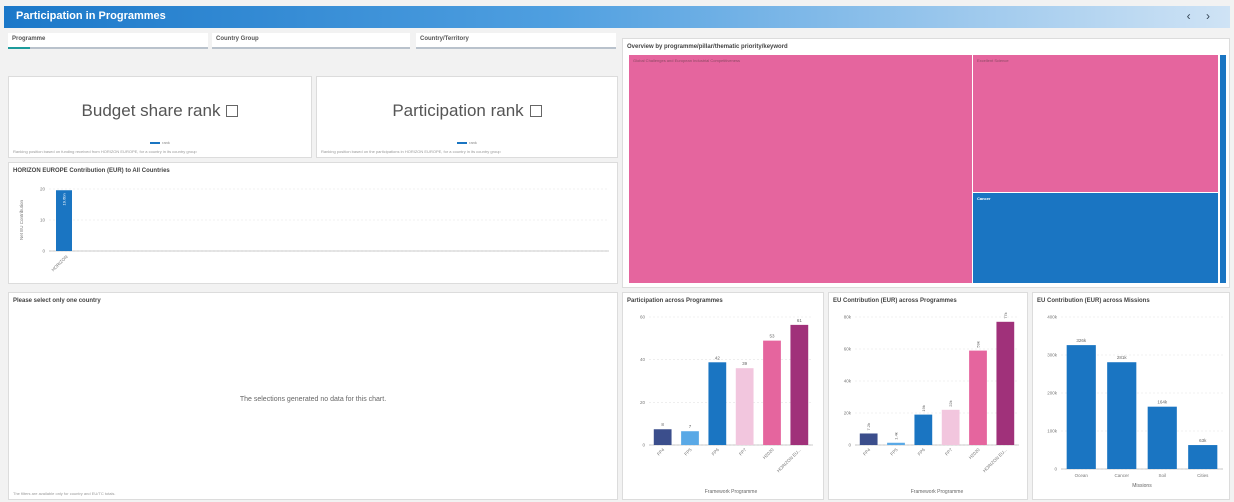 The height and width of the screenshot is (502, 1234). I want to click on data-label: 164k, so click(1162, 402).